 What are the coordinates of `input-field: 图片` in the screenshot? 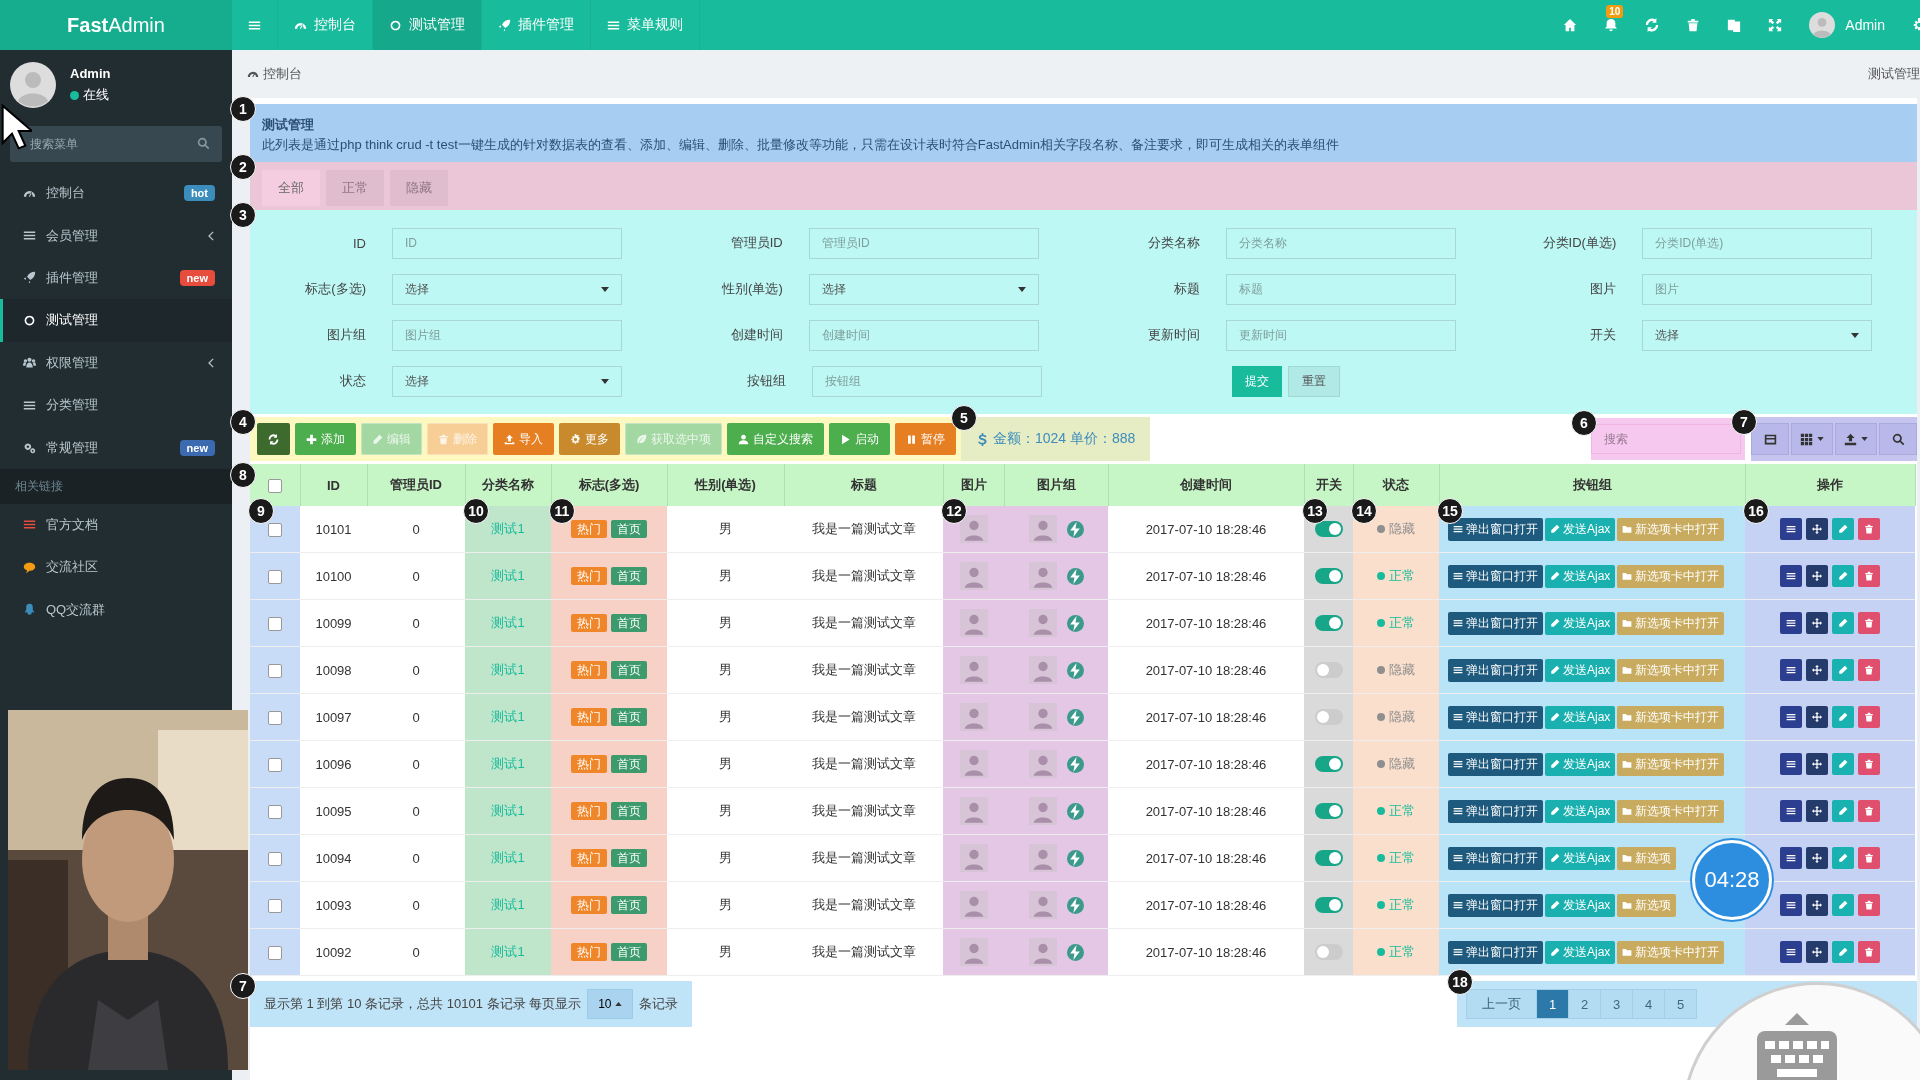 It's located at (1757, 289).